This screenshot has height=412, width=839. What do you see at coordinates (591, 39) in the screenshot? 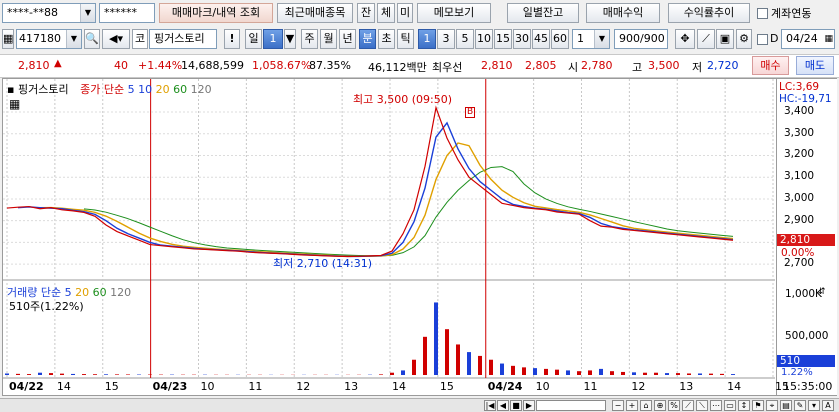
I see `interval-select: 1 ▼` at bounding box center [591, 39].